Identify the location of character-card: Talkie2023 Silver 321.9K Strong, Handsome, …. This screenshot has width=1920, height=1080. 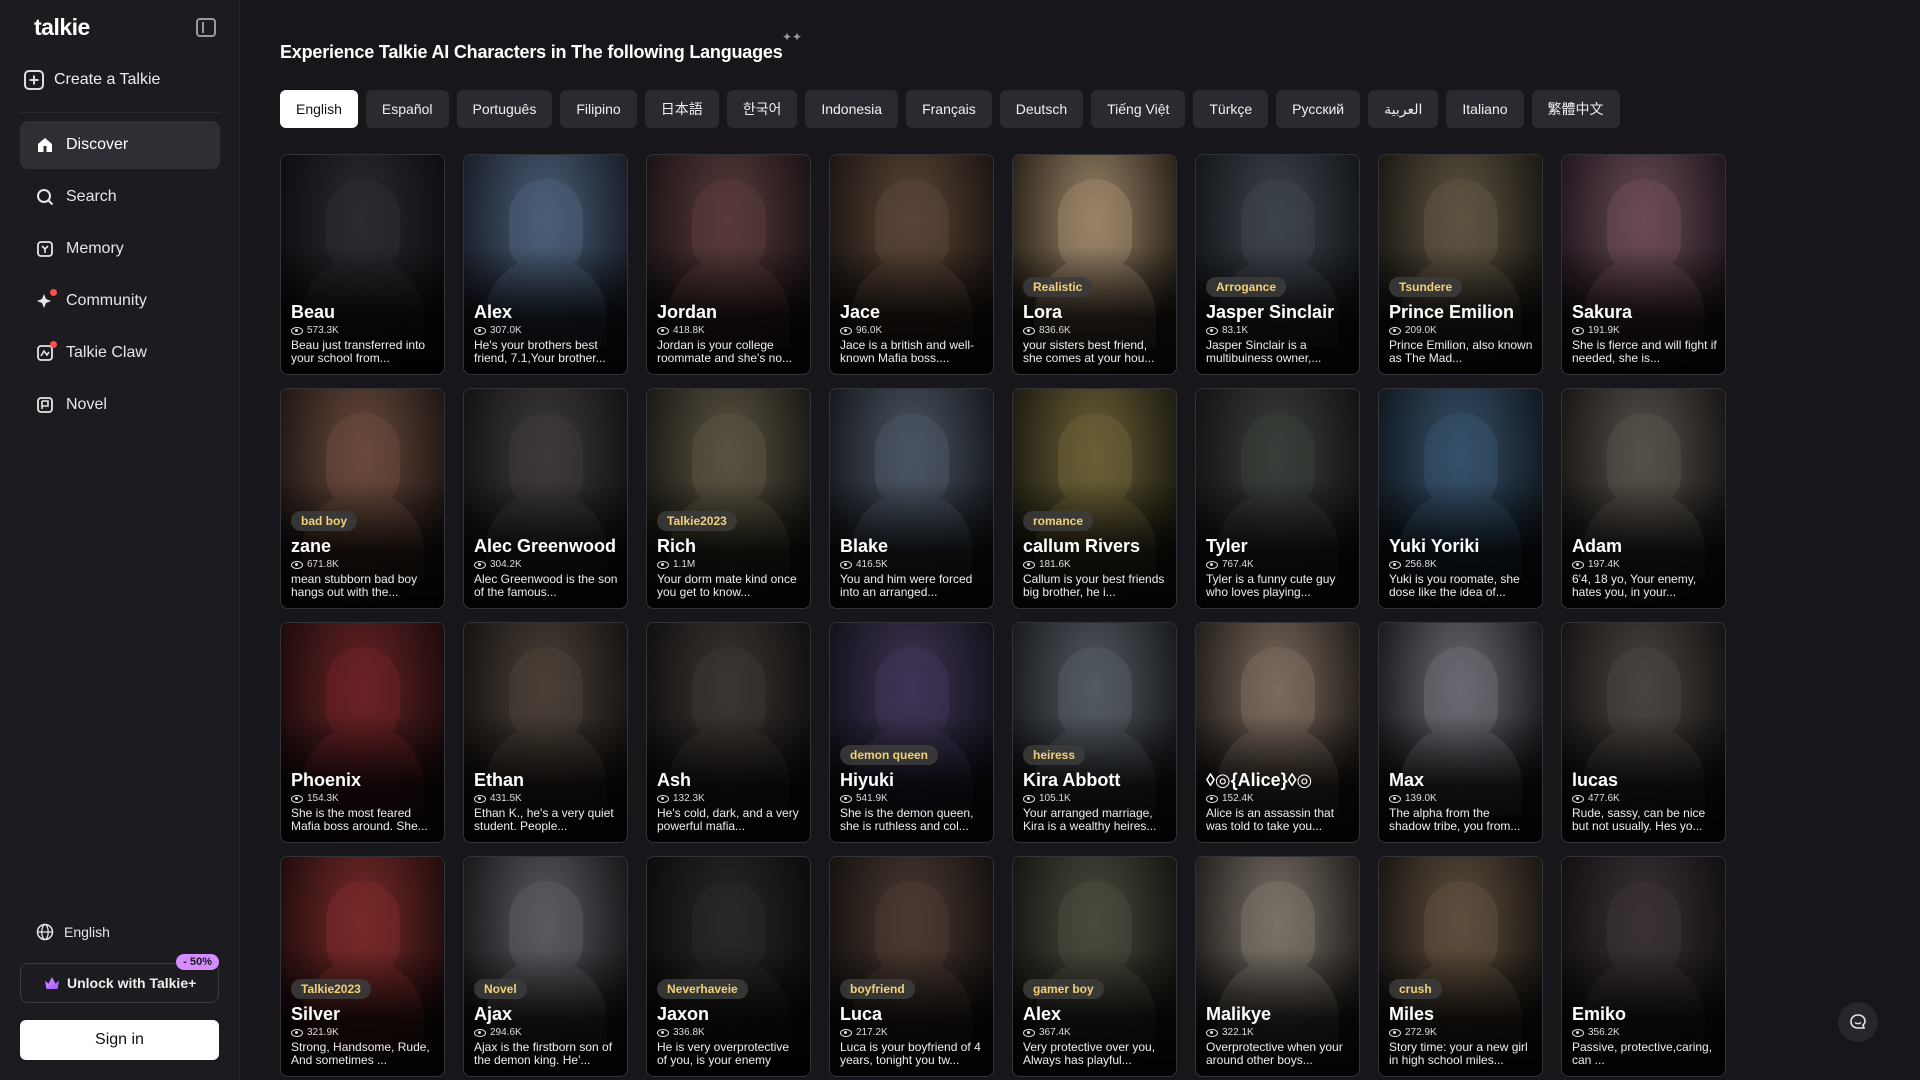
(362, 966).